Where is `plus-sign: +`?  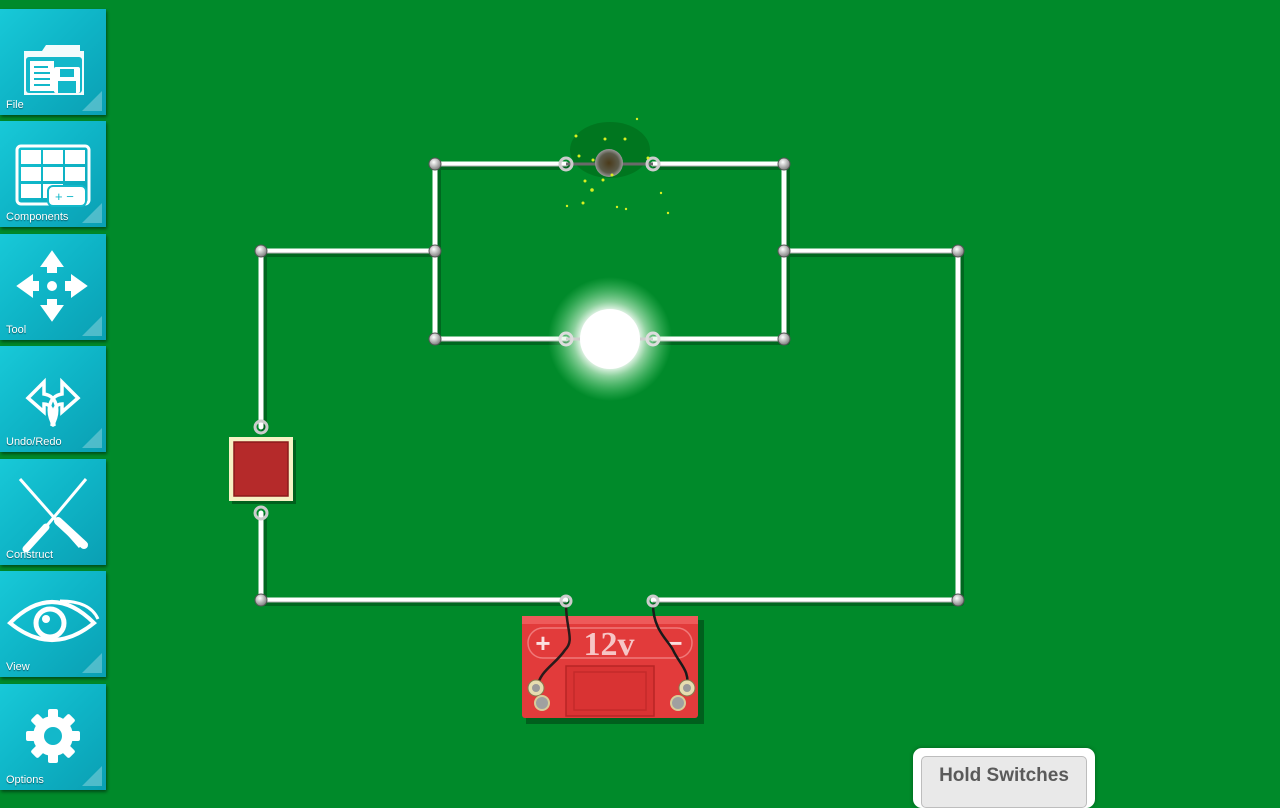
plus-sign: + is located at coordinates (542, 643).